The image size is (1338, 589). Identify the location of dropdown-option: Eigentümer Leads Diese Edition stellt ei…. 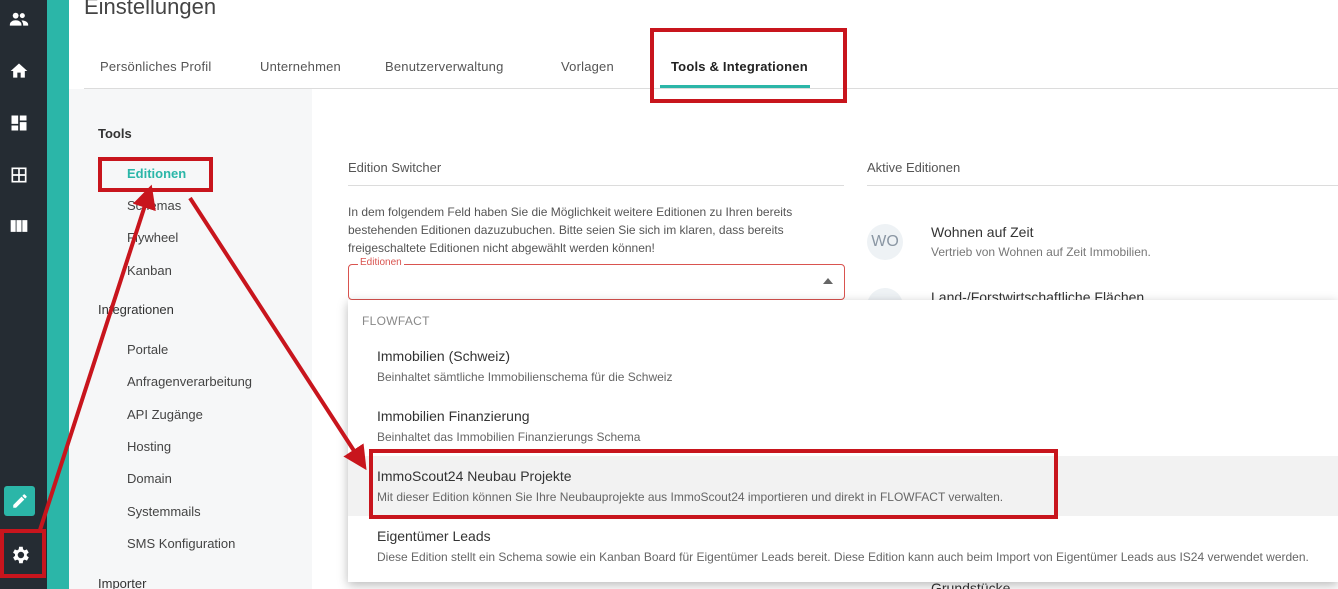
(843, 546).